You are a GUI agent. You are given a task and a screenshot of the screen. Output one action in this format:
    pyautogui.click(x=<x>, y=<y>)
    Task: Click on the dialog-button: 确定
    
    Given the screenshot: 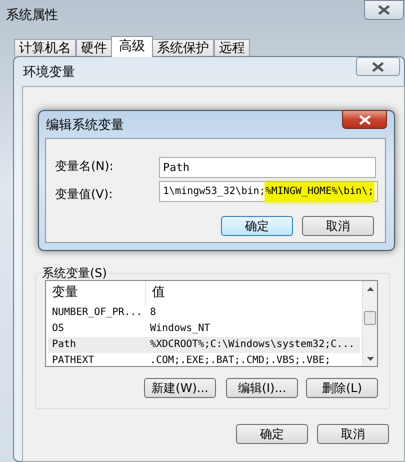 What is the action you would take?
    pyautogui.click(x=272, y=434)
    